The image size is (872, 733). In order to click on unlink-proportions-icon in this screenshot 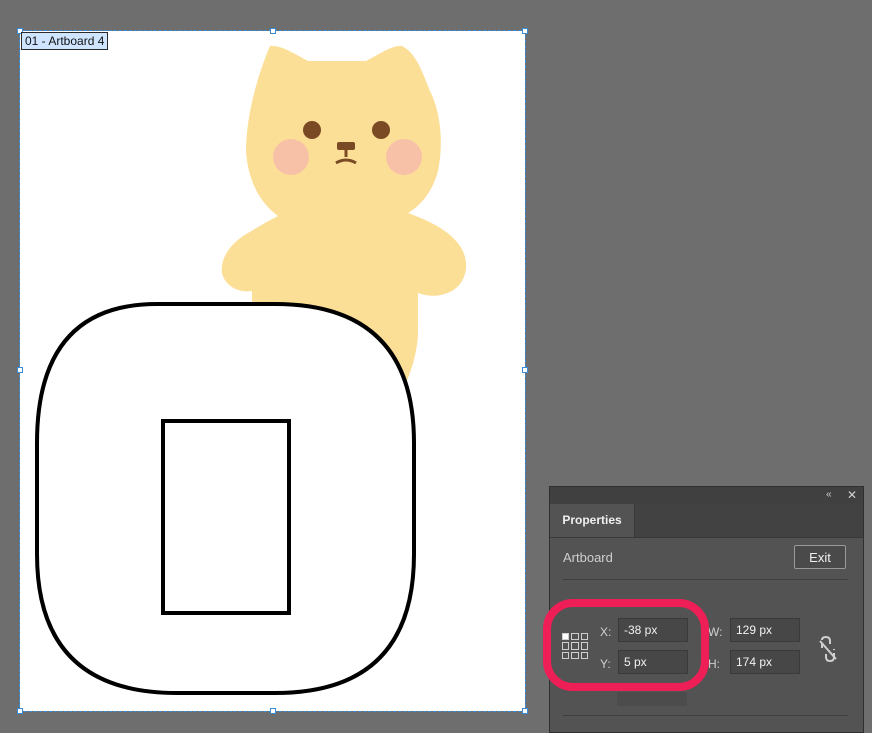, I will do `click(828, 649)`.